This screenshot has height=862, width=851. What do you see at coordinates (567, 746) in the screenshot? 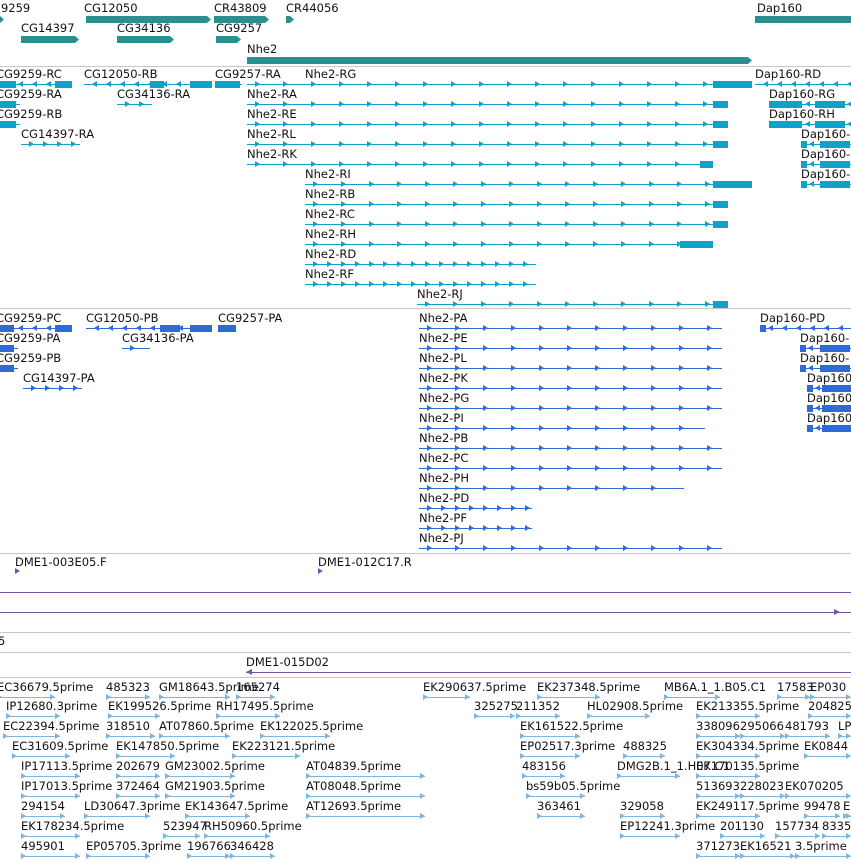
I see `feature-label: EP02517.3prime` at bounding box center [567, 746].